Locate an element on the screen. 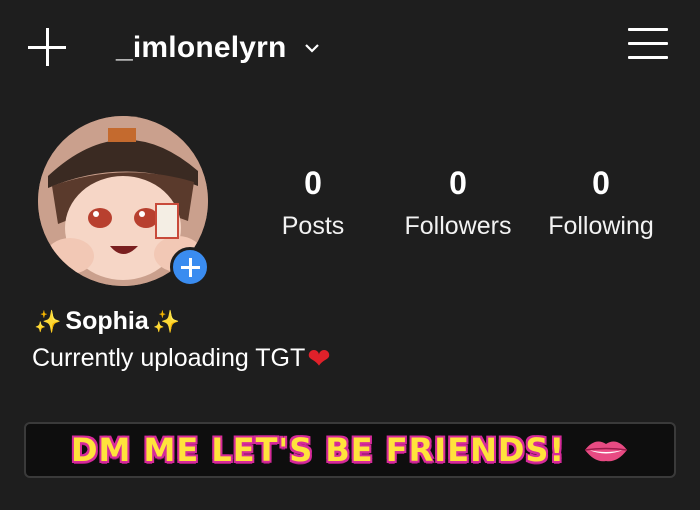 This screenshot has height=510, width=700. add-story-icon is located at coordinates (190, 267).